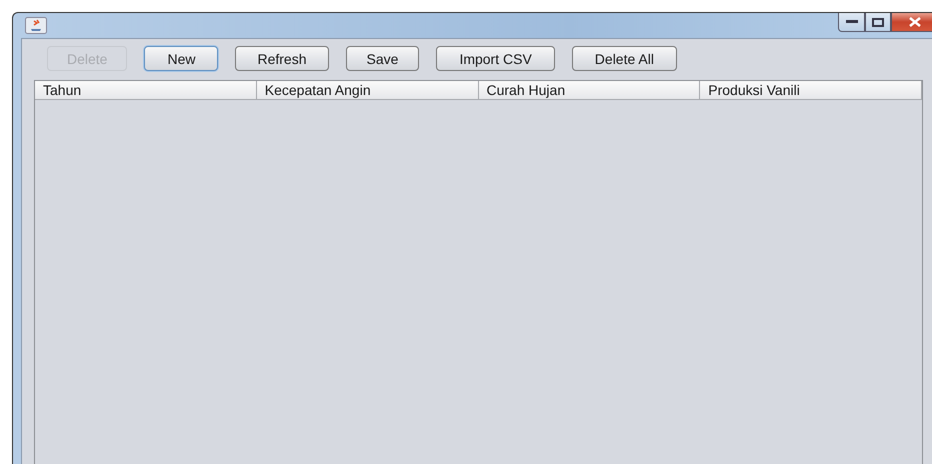 This screenshot has height=464, width=932. I want to click on maximize-button, so click(878, 22).